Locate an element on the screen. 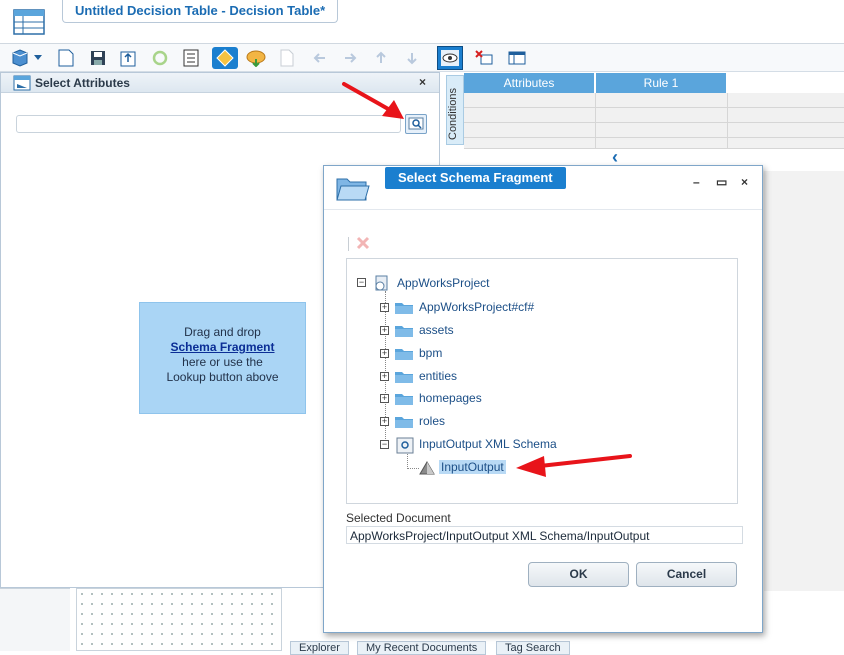  ok-button: OK is located at coordinates (578, 574).